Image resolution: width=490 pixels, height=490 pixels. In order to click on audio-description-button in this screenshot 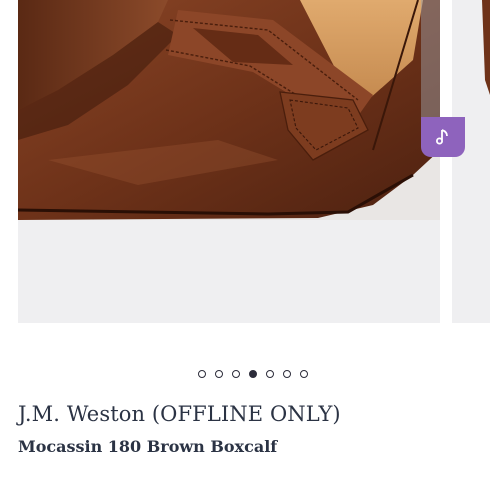, I will do `click(443, 78)`.